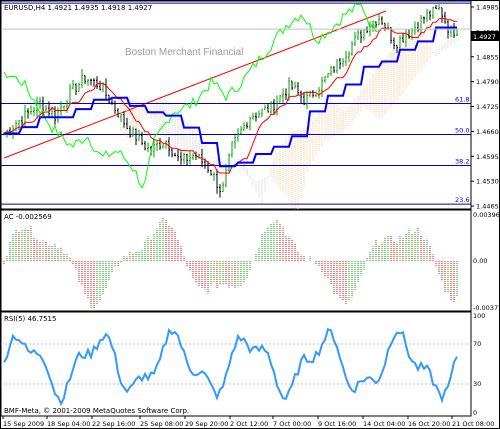 The width and height of the screenshot is (500, 429). Describe the element at coordinates (78, 8) in the screenshot. I see `symbol-header: EURUSD,H4 1.4921 1.4935 1.4918 1.4927` at that location.